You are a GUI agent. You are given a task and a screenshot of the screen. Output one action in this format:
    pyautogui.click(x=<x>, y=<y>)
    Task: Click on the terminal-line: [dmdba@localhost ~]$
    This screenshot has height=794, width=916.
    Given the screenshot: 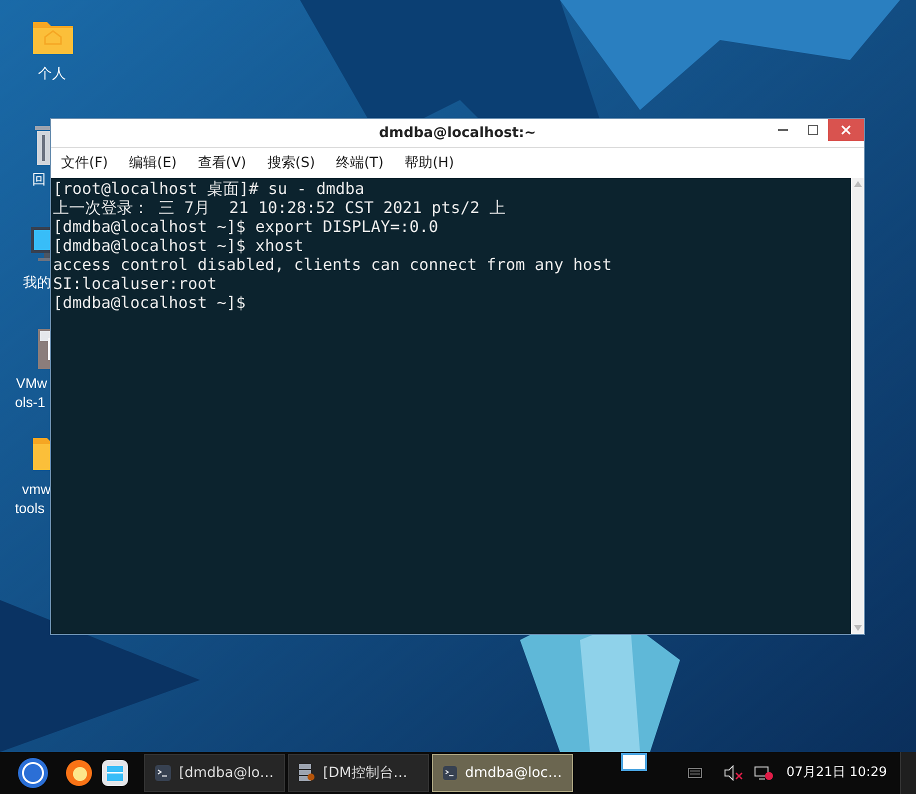 What is the action you would take?
    pyautogui.click(x=150, y=302)
    